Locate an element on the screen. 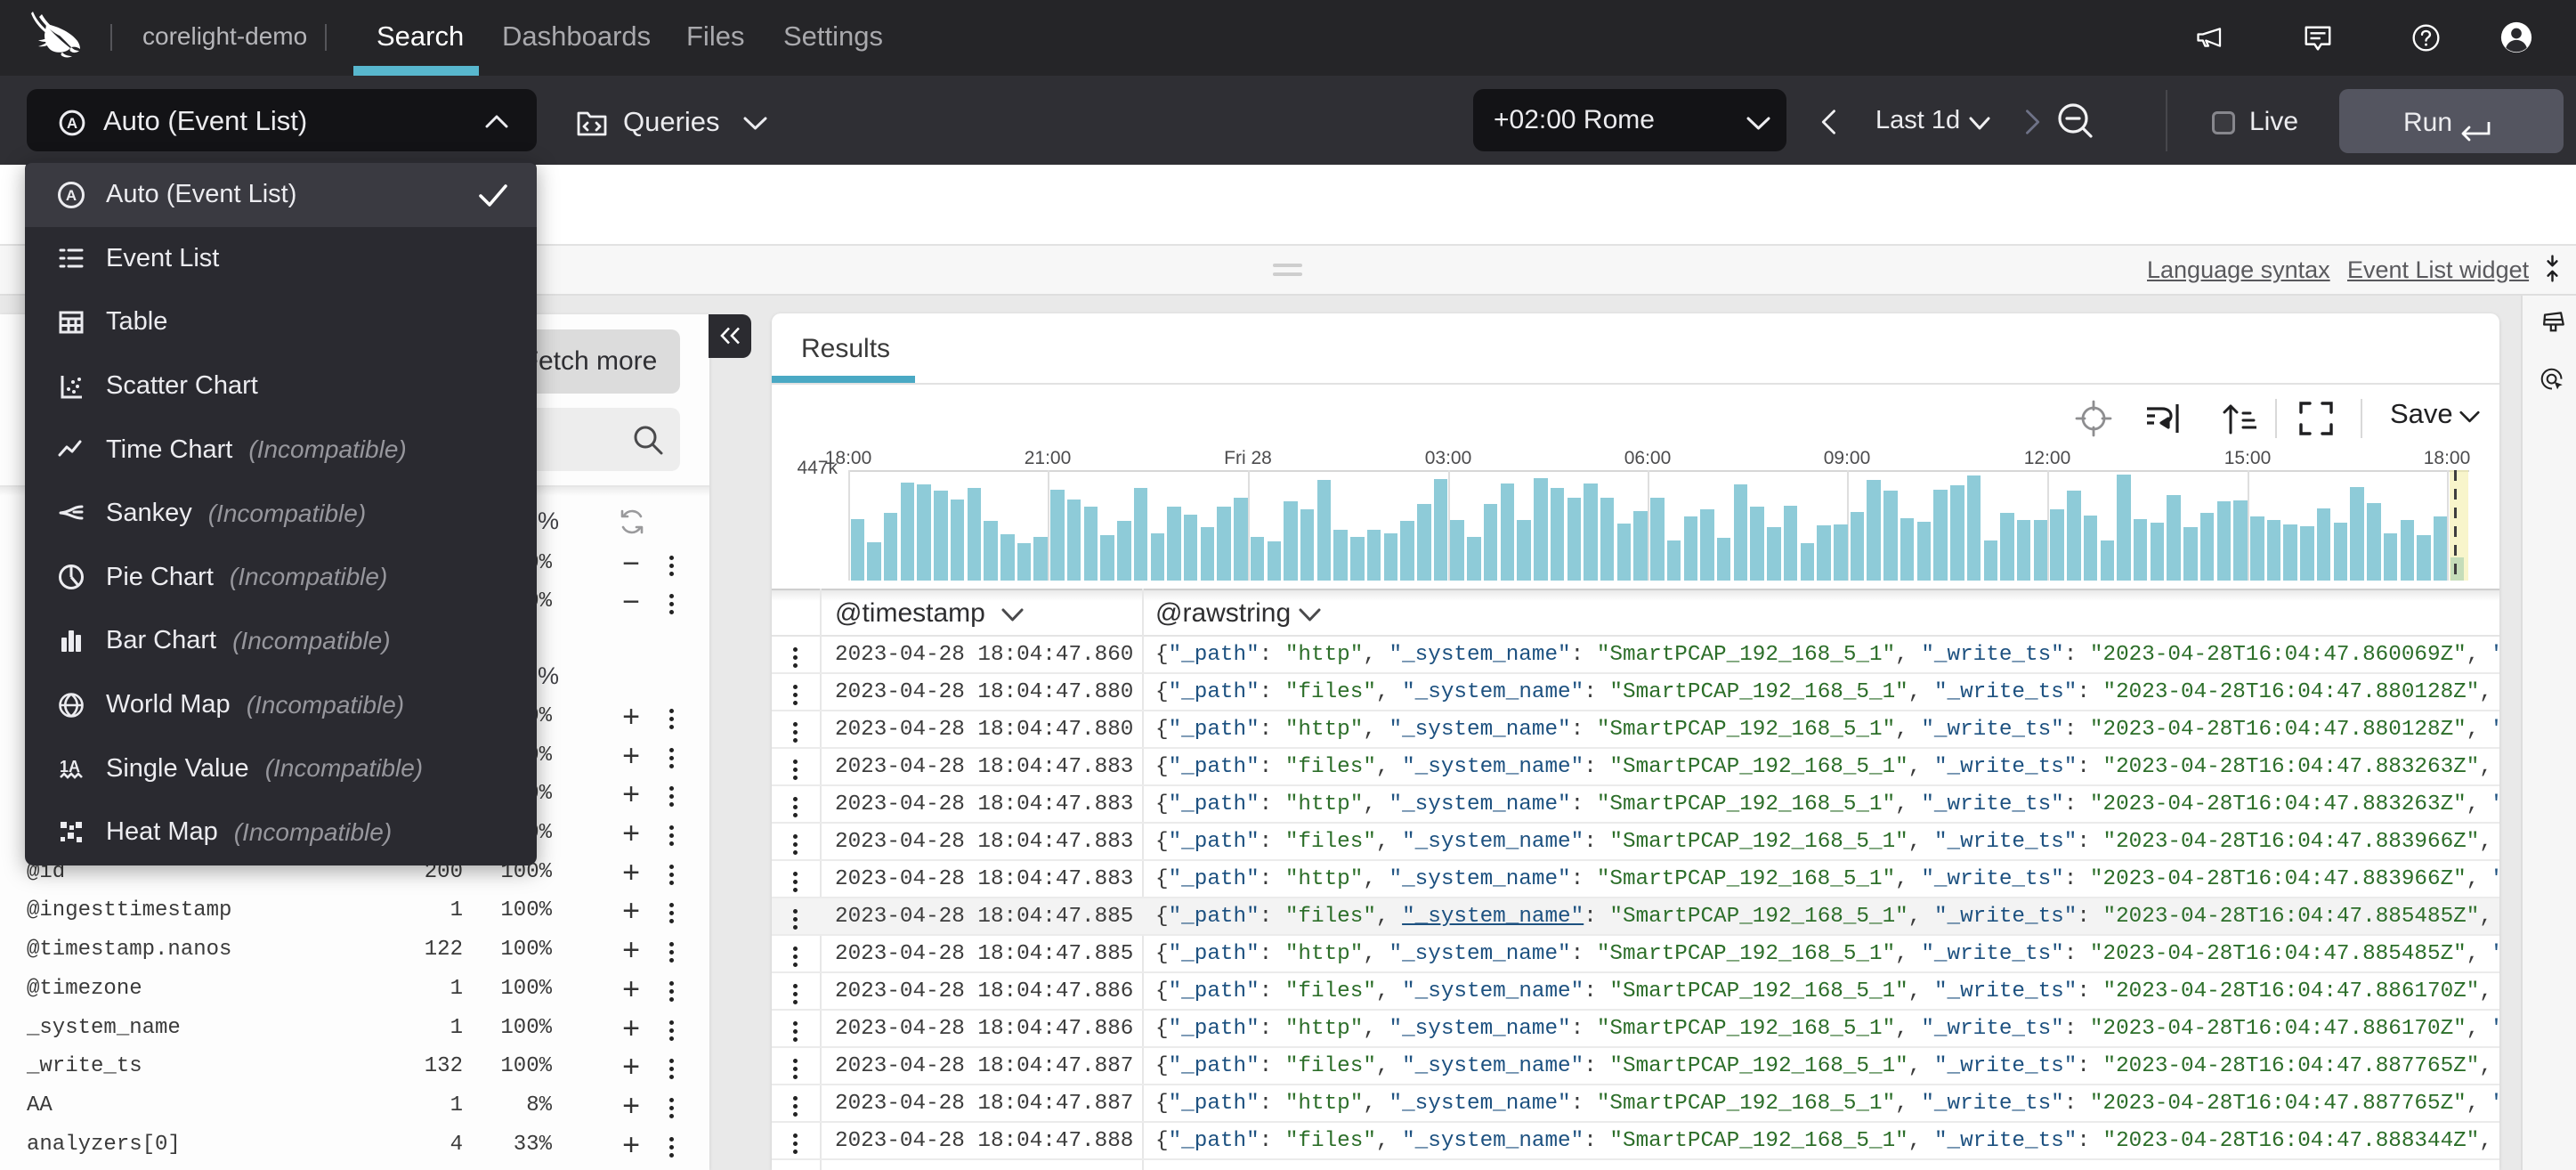 This screenshot has height=1170, width=2576. svg-text: 1A is located at coordinates (70, 767).